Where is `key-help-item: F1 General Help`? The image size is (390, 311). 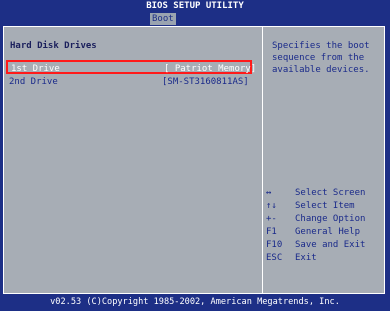 key-help-item: F1 General Help is located at coordinates (325, 233).